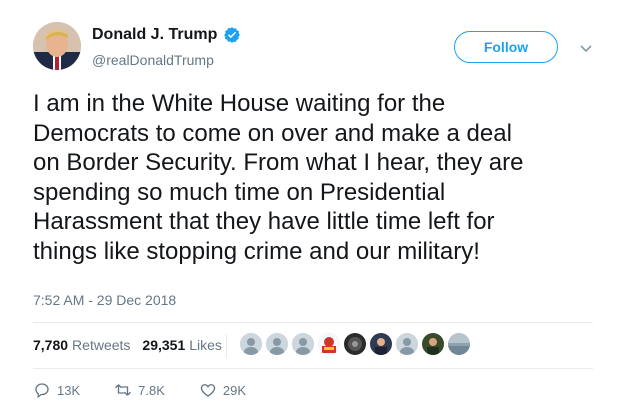 Image resolution: width=624 pixels, height=420 pixels. I want to click on likes-label: Likes, so click(205, 345).